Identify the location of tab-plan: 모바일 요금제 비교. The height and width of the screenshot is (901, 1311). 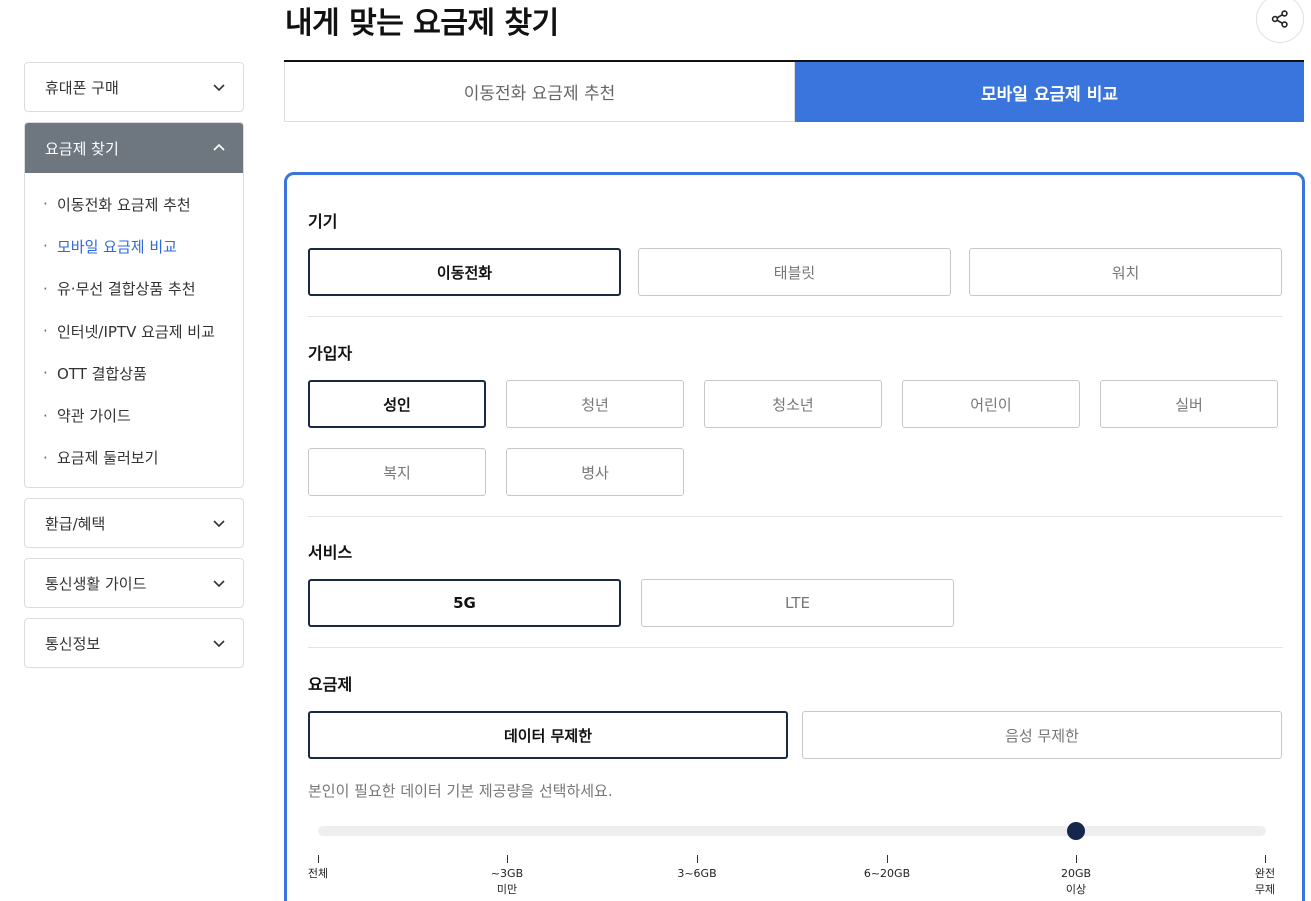
(1049, 92).